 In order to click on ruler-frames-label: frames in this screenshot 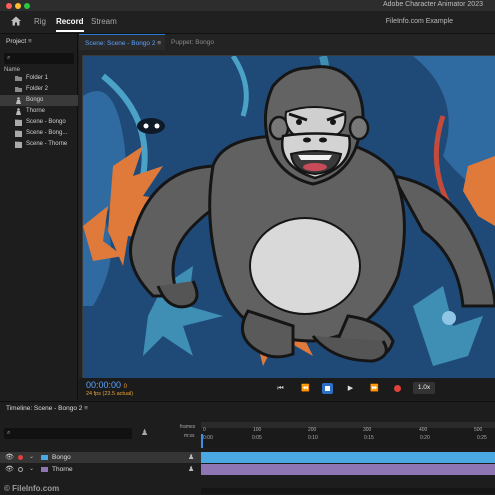, I will do `click(188, 427)`.